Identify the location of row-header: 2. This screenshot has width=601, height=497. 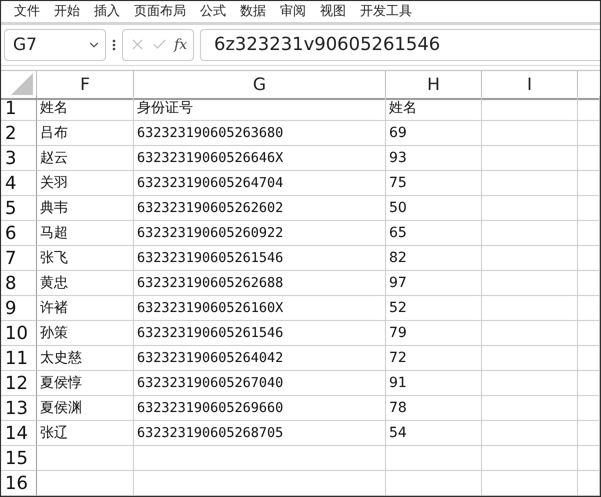
(19, 133).